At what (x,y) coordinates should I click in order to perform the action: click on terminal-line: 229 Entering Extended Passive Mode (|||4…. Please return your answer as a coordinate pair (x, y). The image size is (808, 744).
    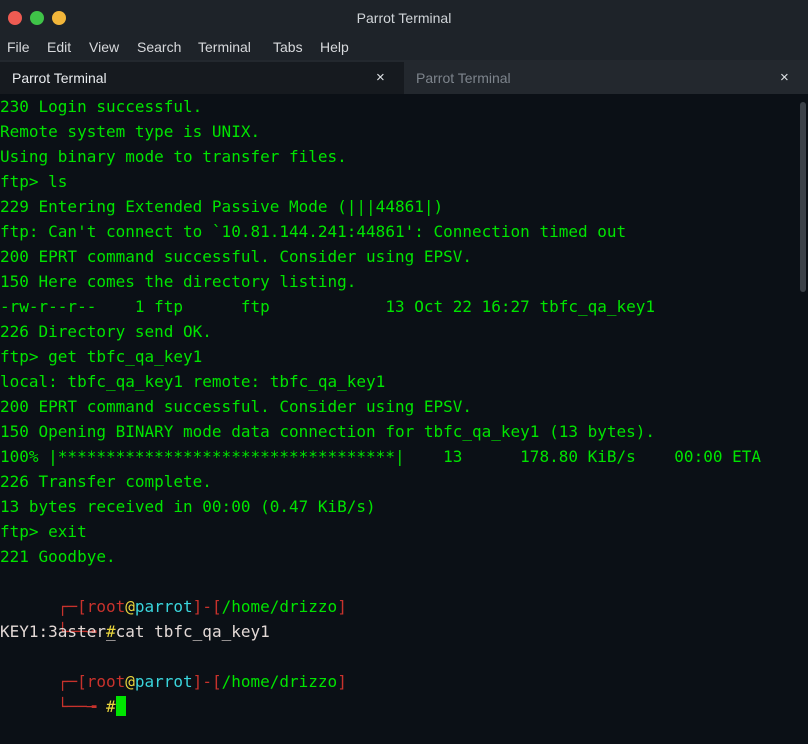
    Looking at the image, I should click on (222, 206).